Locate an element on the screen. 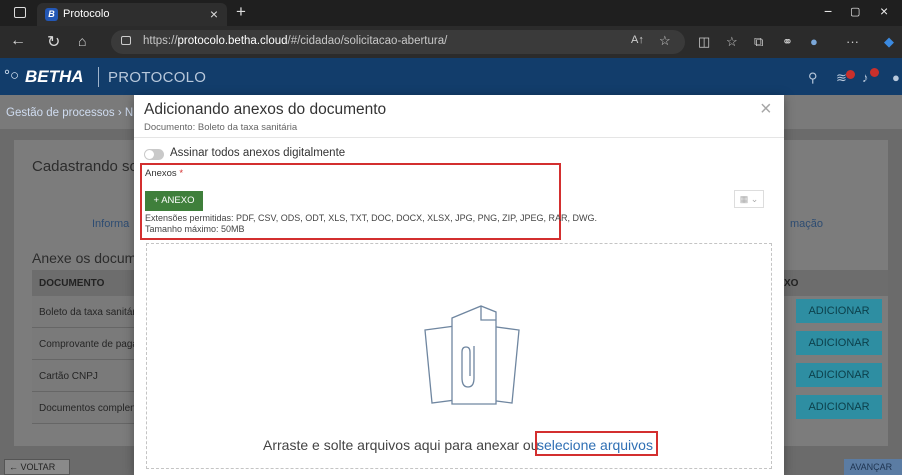  app-header: °○ BETHA PROTOCOLO ⚲ ≋ ♪ ● is located at coordinates (451, 76).